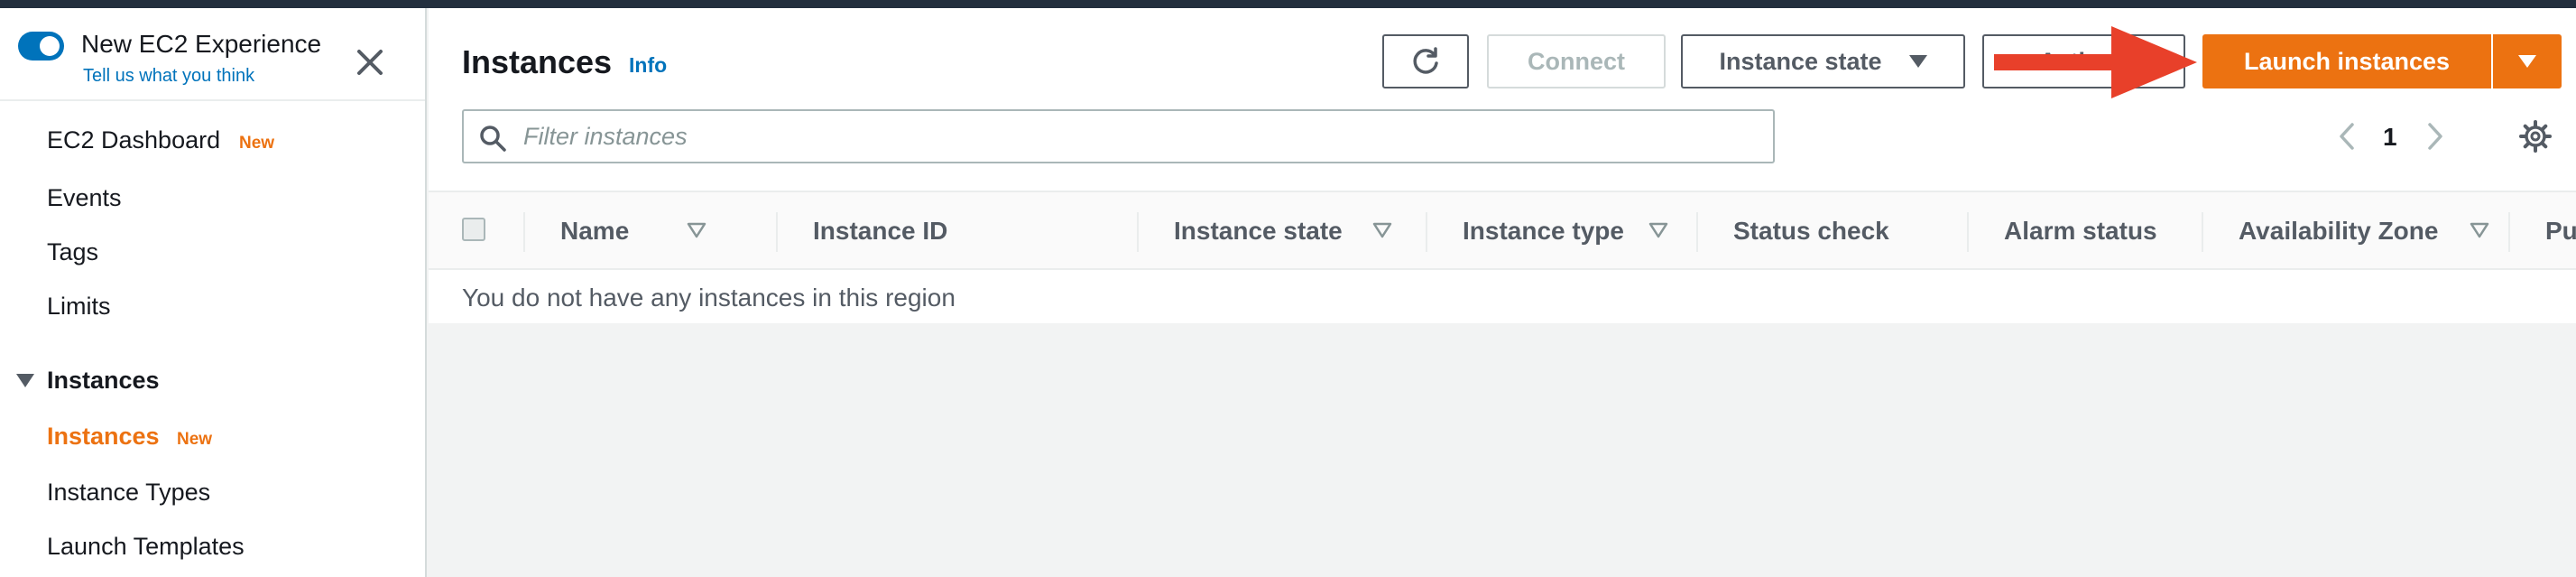 The height and width of the screenshot is (577, 2576). Describe the element at coordinates (1288, 4) in the screenshot. I see `top-navigation-bar` at that location.